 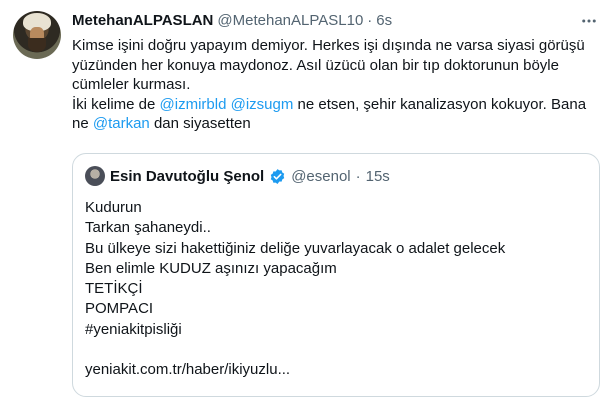 I want to click on tweet-text-segment: ne, so click(x=82, y=123).